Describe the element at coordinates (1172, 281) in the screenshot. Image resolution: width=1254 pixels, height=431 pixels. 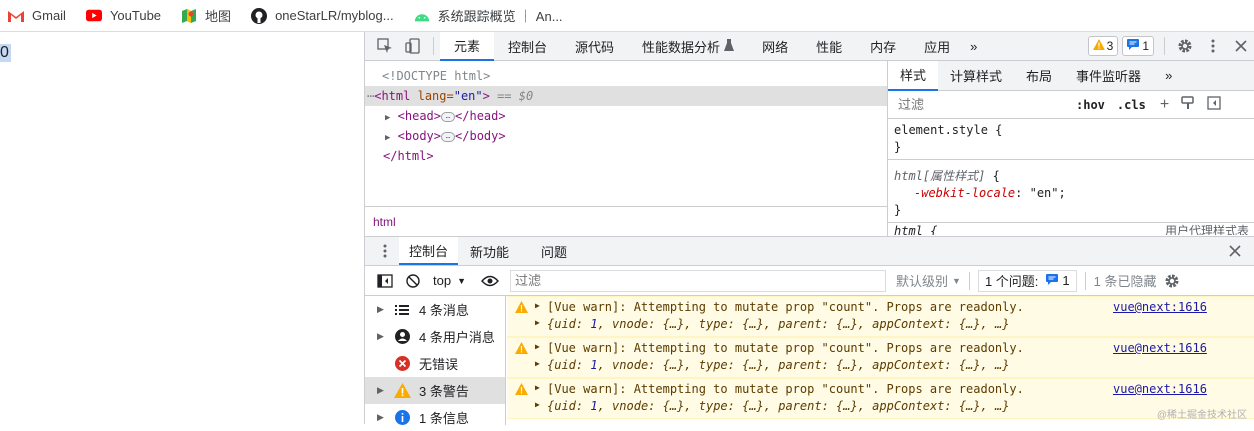
I see `console-settings-gear-icon` at that location.